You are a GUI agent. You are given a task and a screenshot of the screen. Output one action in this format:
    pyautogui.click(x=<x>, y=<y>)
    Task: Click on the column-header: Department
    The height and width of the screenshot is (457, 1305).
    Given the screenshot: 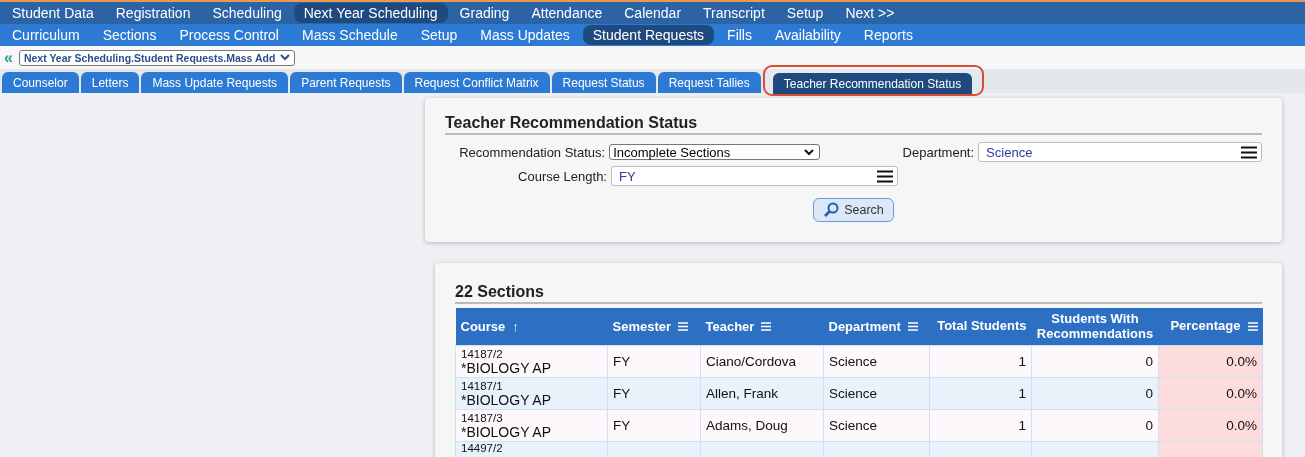 What is the action you would take?
    pyautogui.click(x=876, y=327)
    